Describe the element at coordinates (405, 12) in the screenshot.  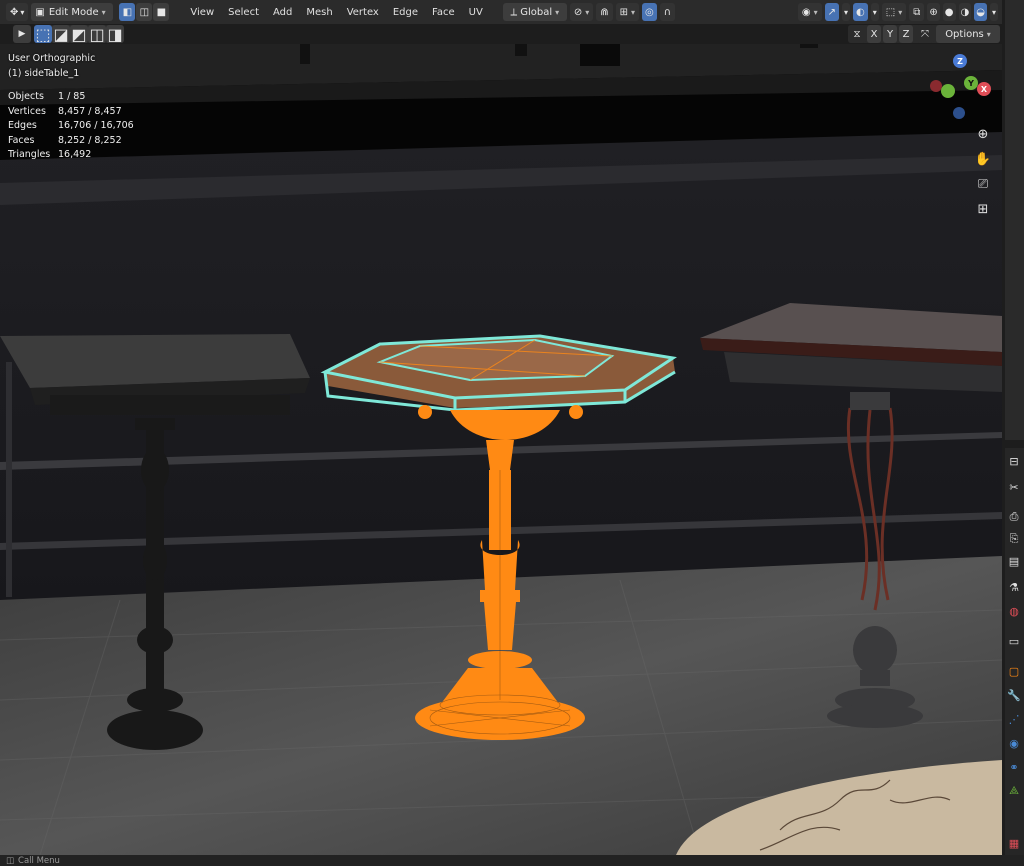
I see `menu-edge: Edge` at that location.